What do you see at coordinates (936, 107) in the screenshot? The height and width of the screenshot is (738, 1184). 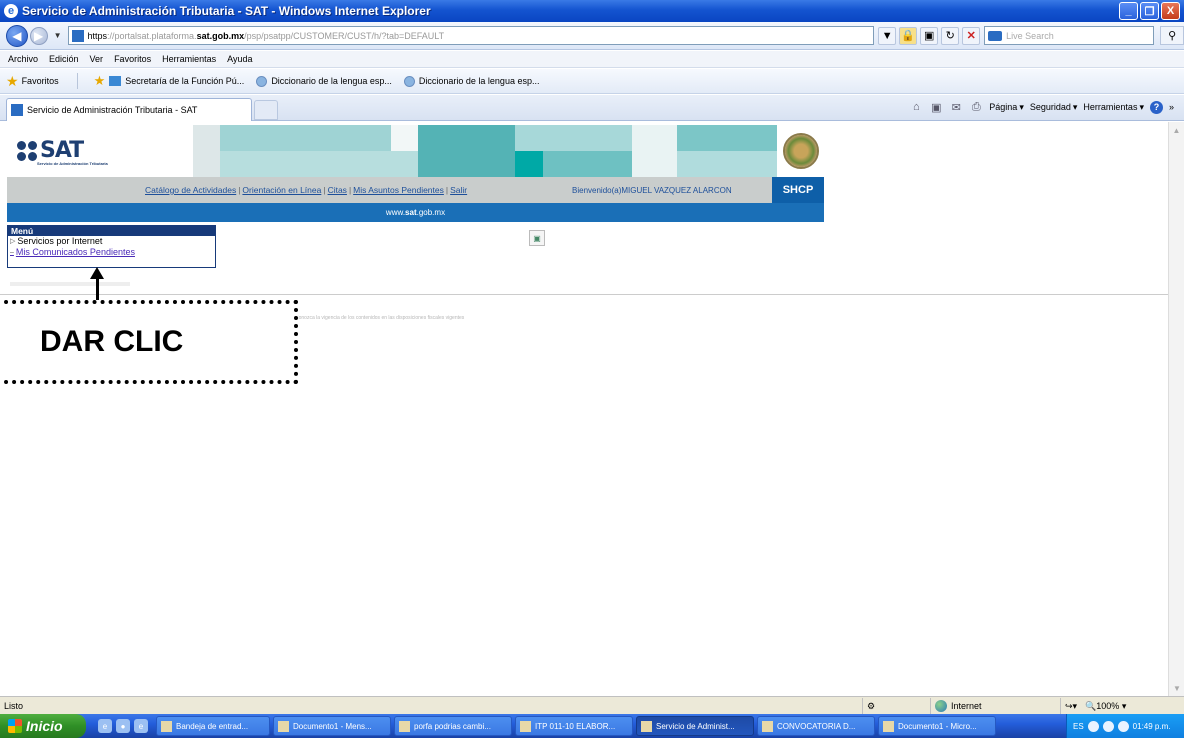 I see `feeds-icon: ▣` at bounding box center [936, 107].